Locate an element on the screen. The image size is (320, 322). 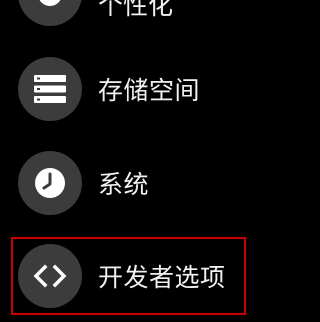
clock-icon is located at coordinates (50, 183).